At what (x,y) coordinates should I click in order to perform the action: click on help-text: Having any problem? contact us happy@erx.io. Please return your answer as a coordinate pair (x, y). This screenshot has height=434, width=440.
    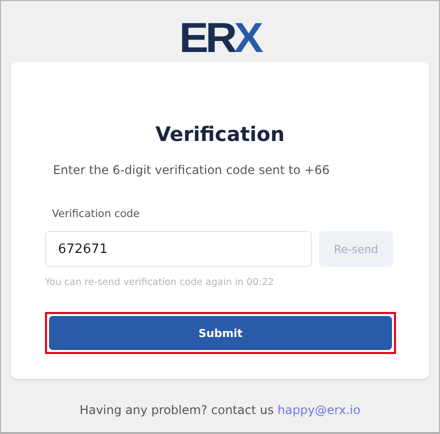
    Looking at the image, I should click on (220, 410).